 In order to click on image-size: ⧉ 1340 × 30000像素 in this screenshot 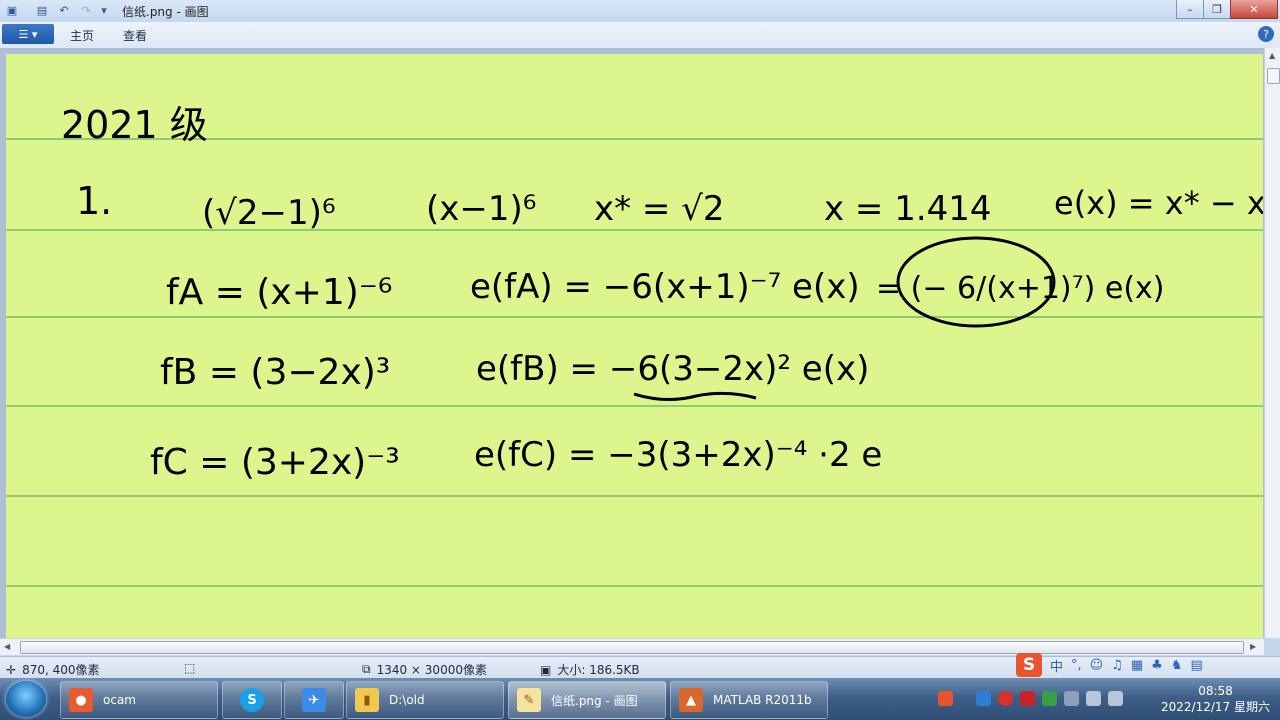, I will do `click(424, 669)`.